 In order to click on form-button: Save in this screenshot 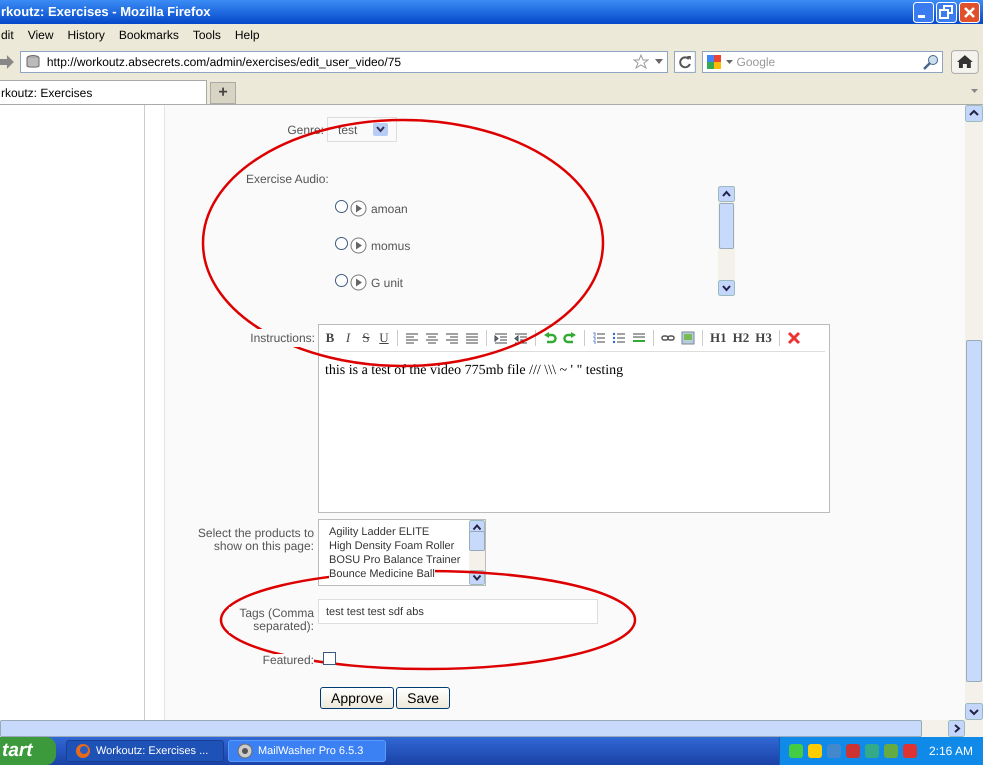, I will do `click(423, 698)`.